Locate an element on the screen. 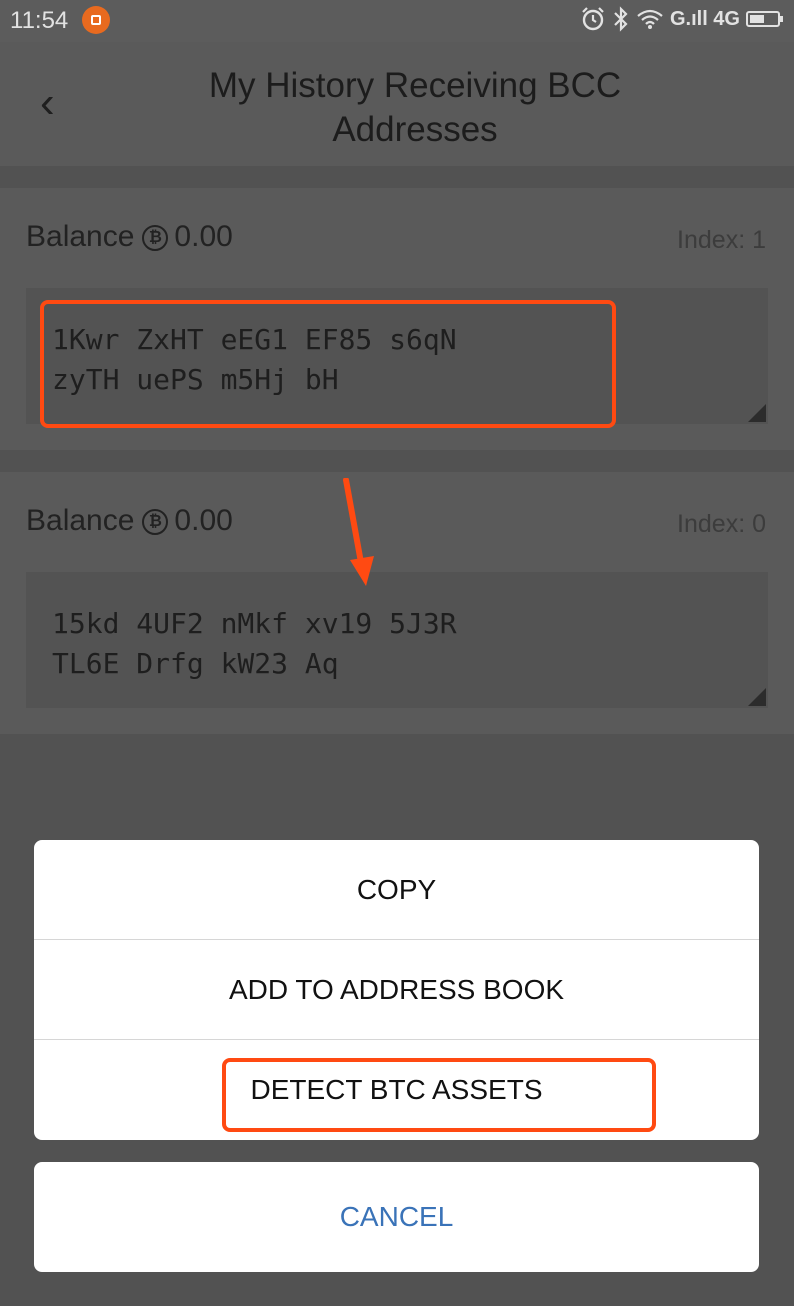 This screenshot has height=1306, width=794. address-line-2: TL6E Drfg kW23 Aq is located at coordinates (195, 663).